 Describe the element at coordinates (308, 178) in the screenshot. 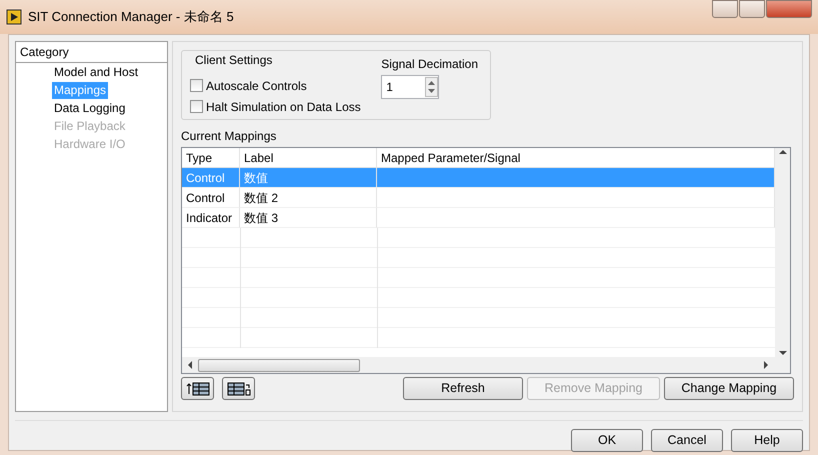

I see `table-cell: 数值` at that location.